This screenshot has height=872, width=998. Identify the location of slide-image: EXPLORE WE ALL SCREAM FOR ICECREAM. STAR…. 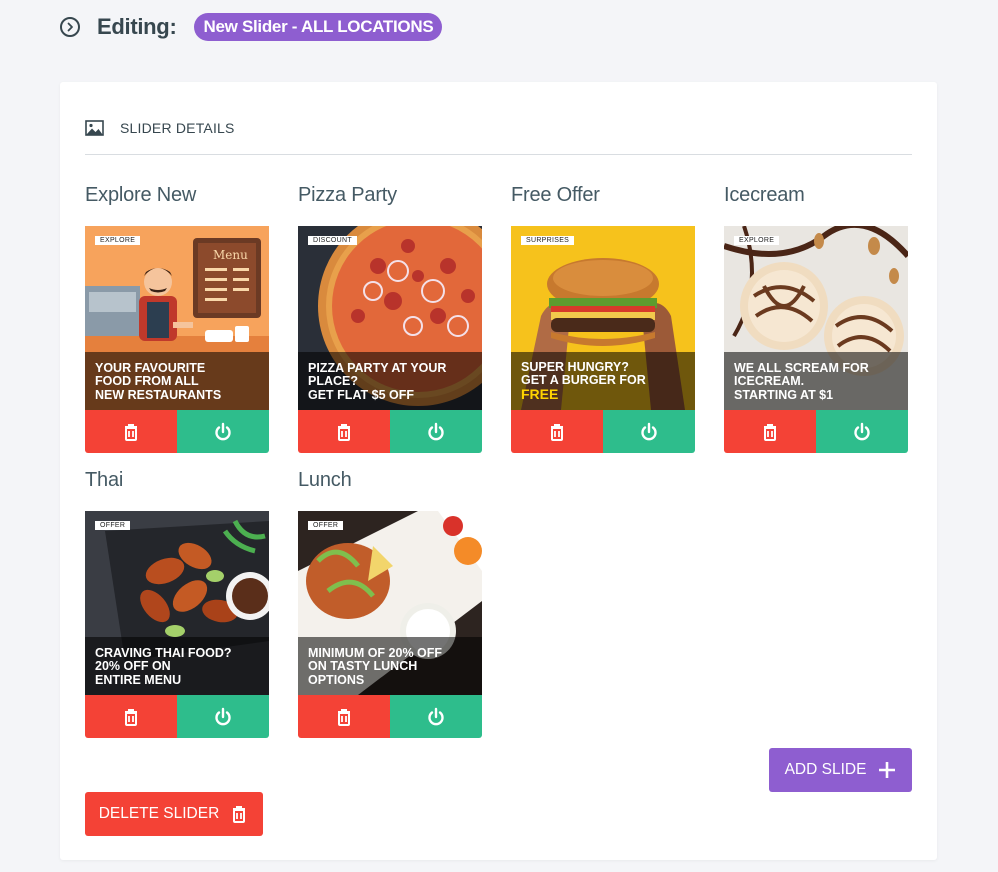
(816, 318).